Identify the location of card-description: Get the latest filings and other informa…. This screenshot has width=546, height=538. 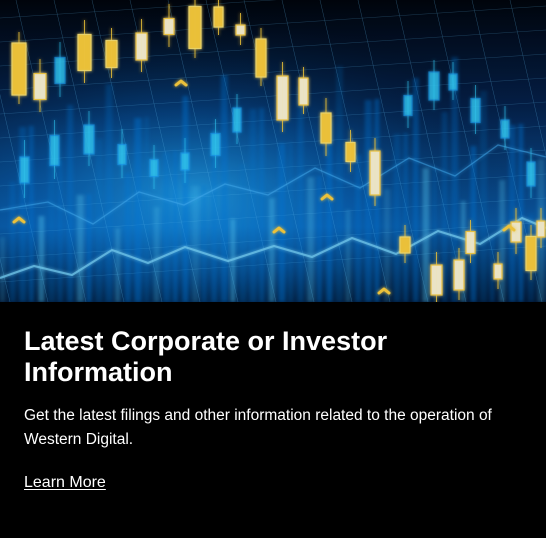
(258, 427).